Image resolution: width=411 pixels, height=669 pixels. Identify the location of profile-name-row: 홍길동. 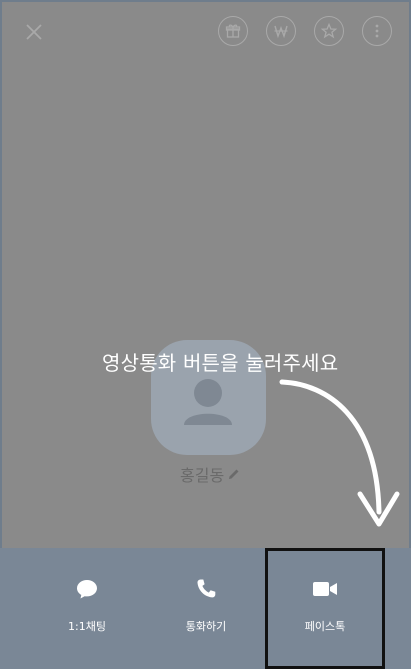
(210, 474).